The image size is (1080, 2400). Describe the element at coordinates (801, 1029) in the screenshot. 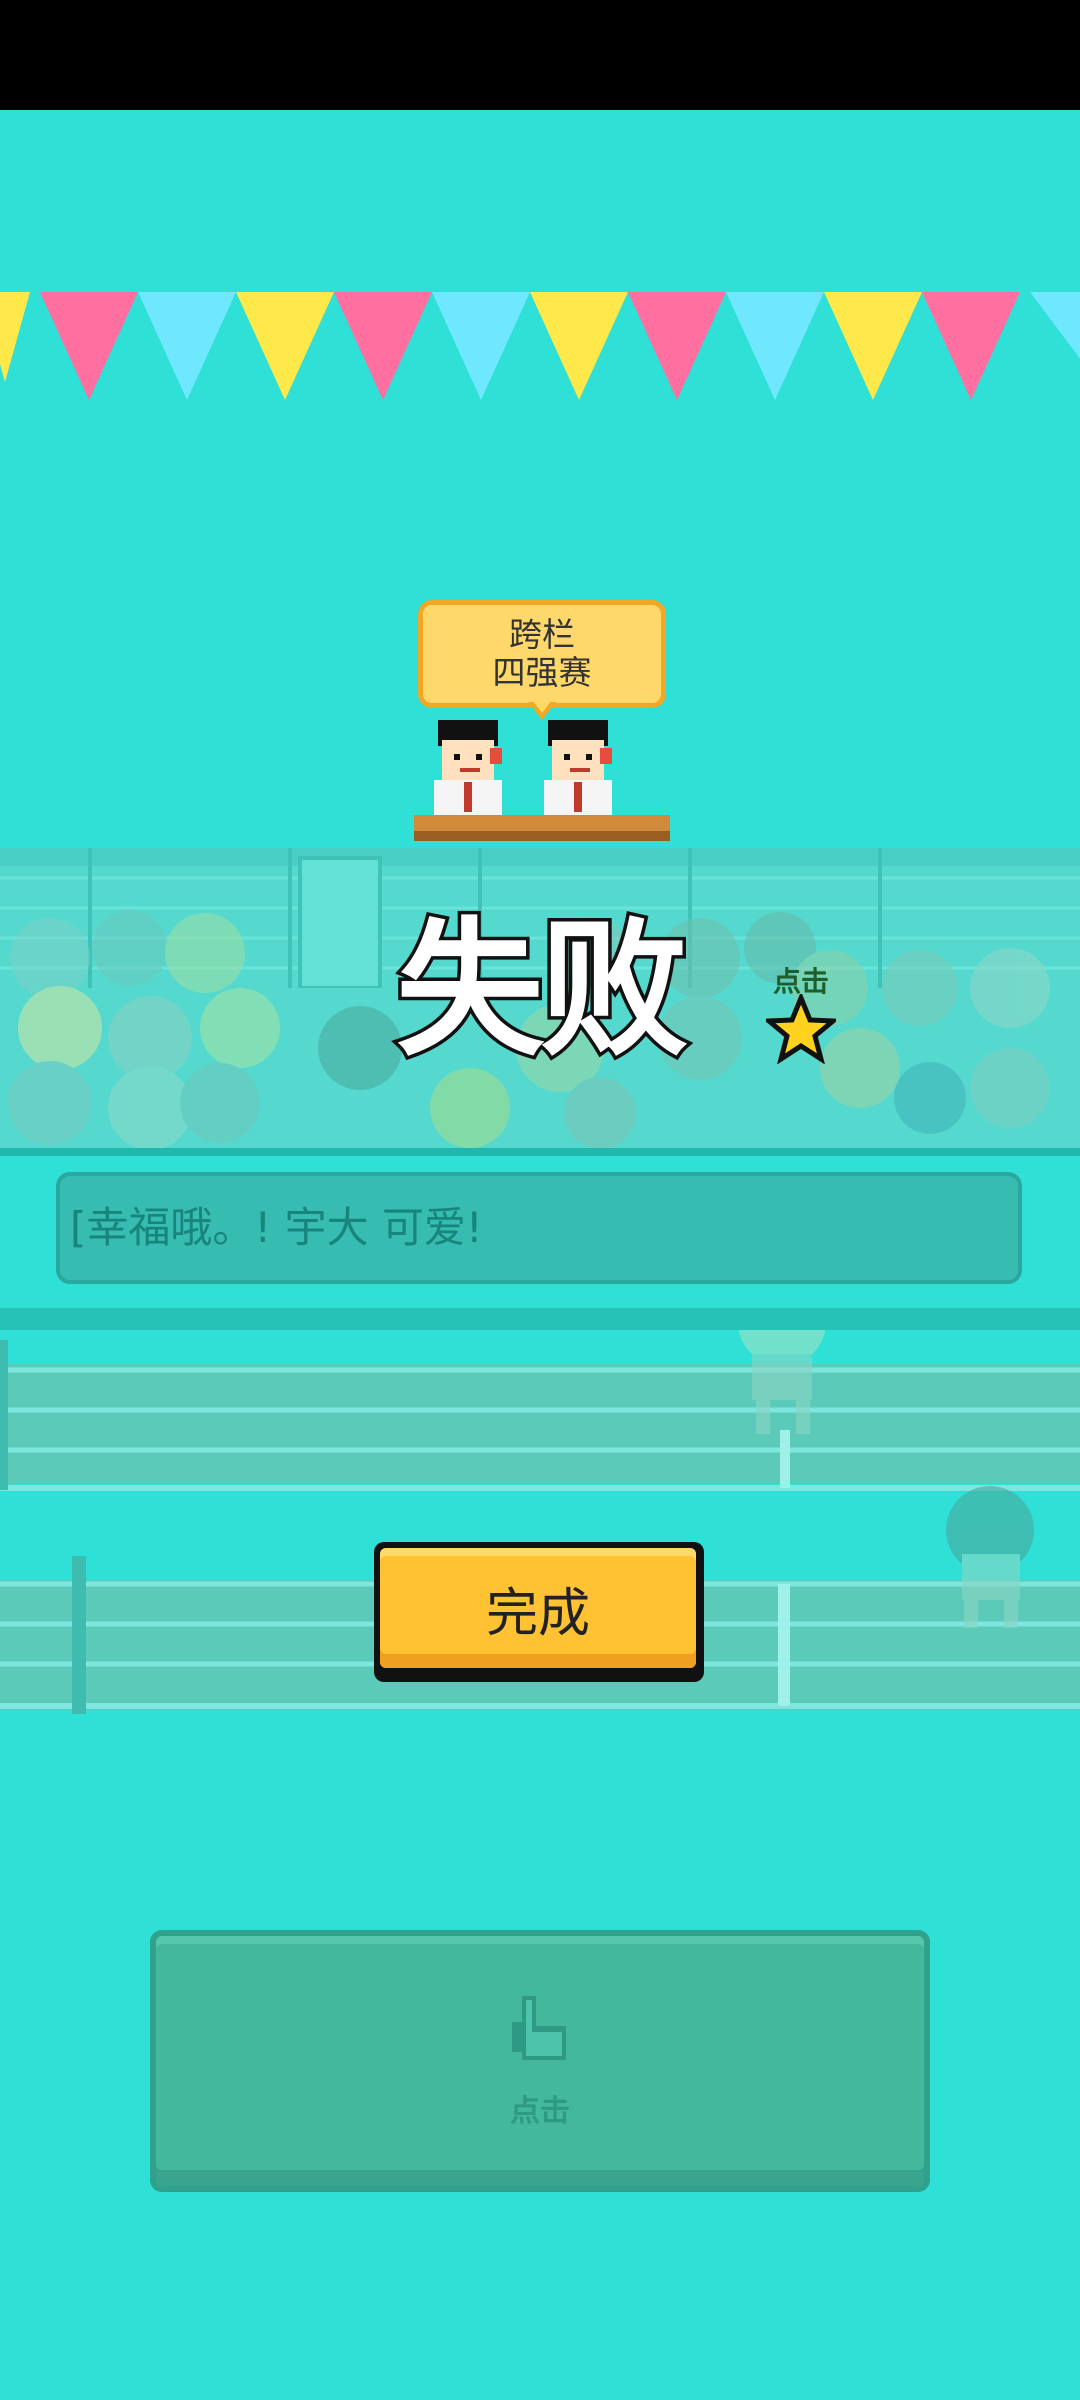

I see `star-icon` at that location.